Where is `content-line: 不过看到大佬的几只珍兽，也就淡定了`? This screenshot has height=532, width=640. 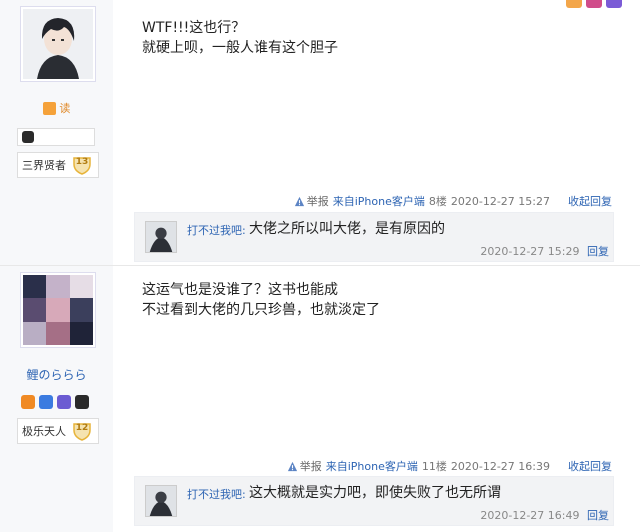
content-line: 不过看到大佬的几只珍兽，也就淡定了 is located at coordinates (261, 310).